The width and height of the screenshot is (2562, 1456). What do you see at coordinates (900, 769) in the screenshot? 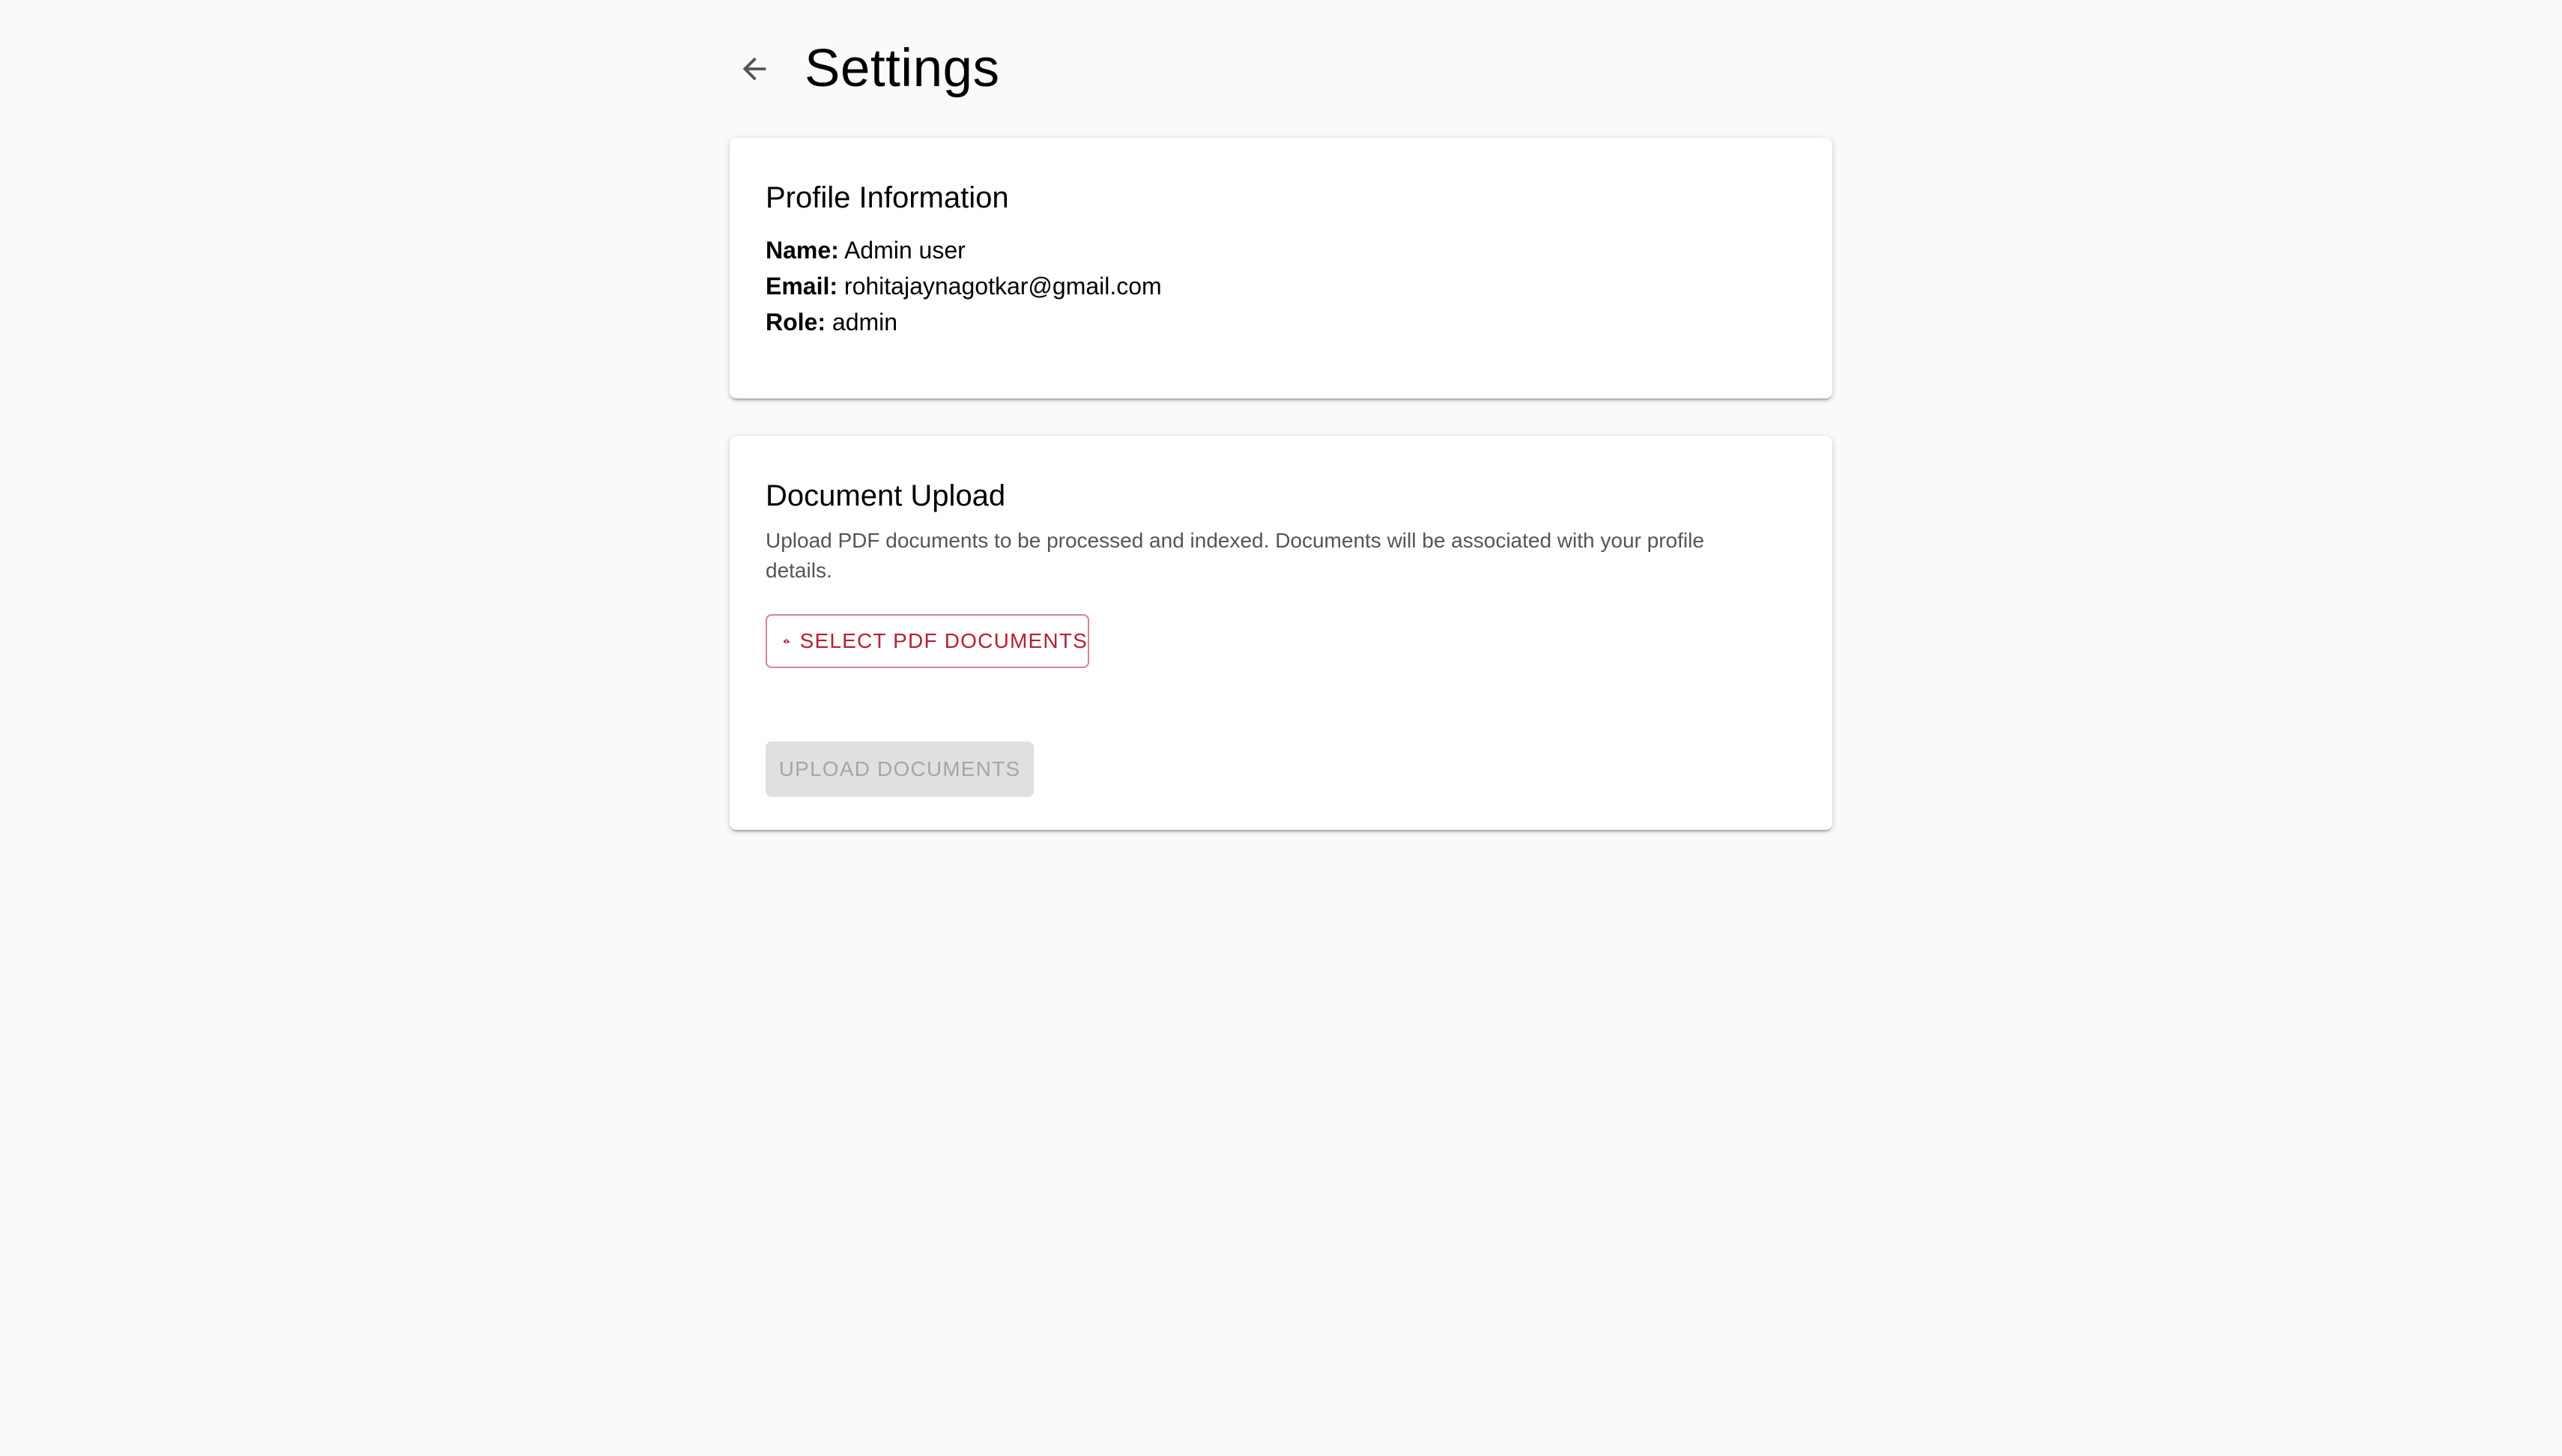
I see `upload-documents-button: UPLOAD DOCUMENTS` at bounding box center [900, 769].